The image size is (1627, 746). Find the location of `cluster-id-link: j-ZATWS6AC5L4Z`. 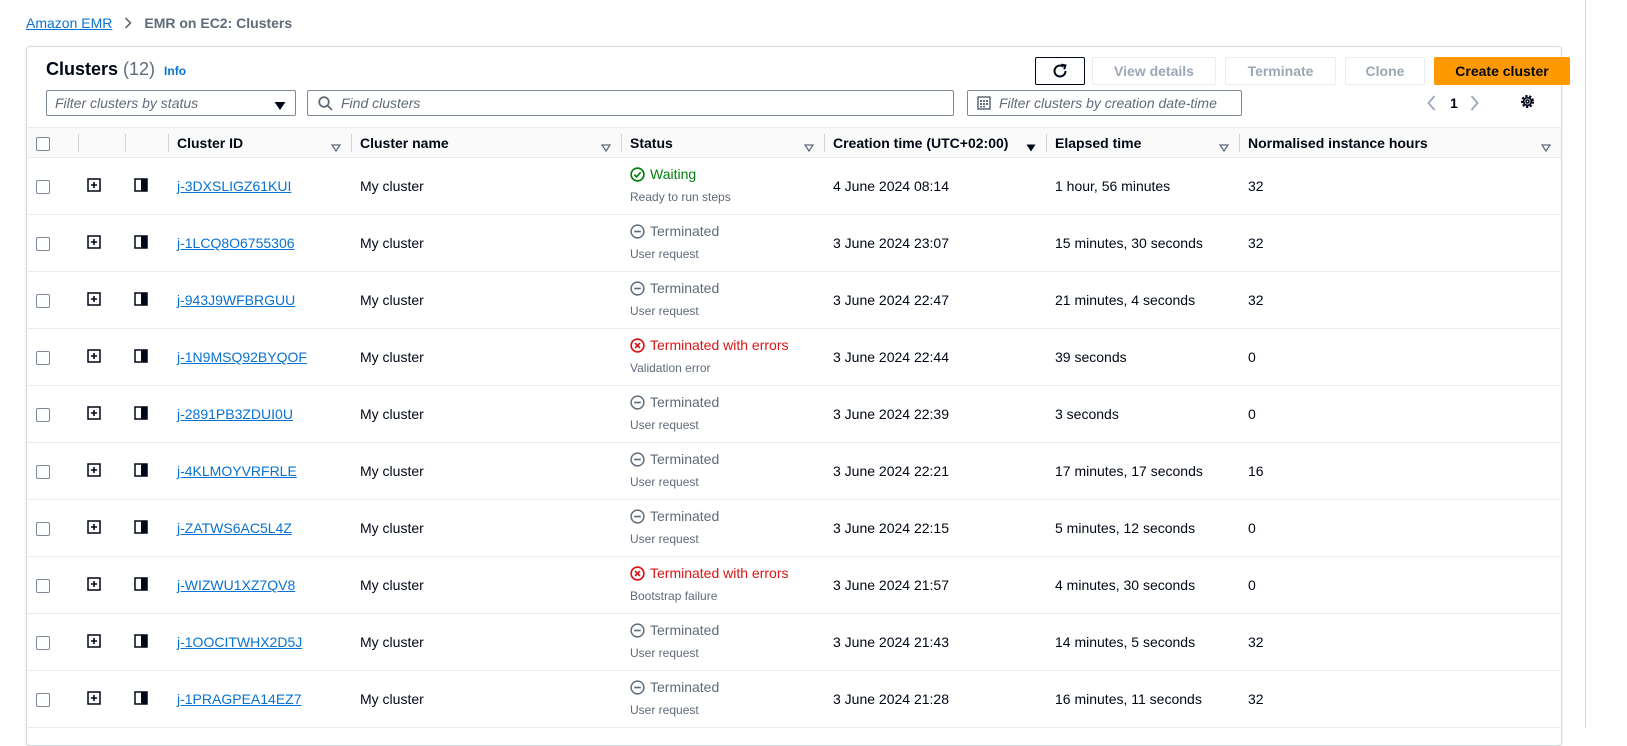

cluster-id-link: j-ZATWS6AC5L4Z is located at coordinates (234, 528).